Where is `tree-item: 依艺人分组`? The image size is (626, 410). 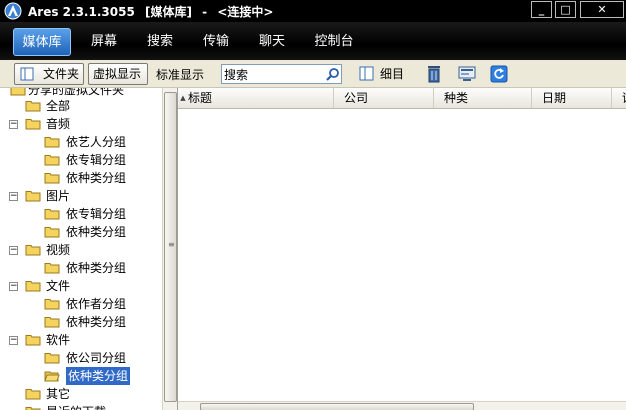 tree-item: 依艺人分组 is located at coordinates (80, 142).